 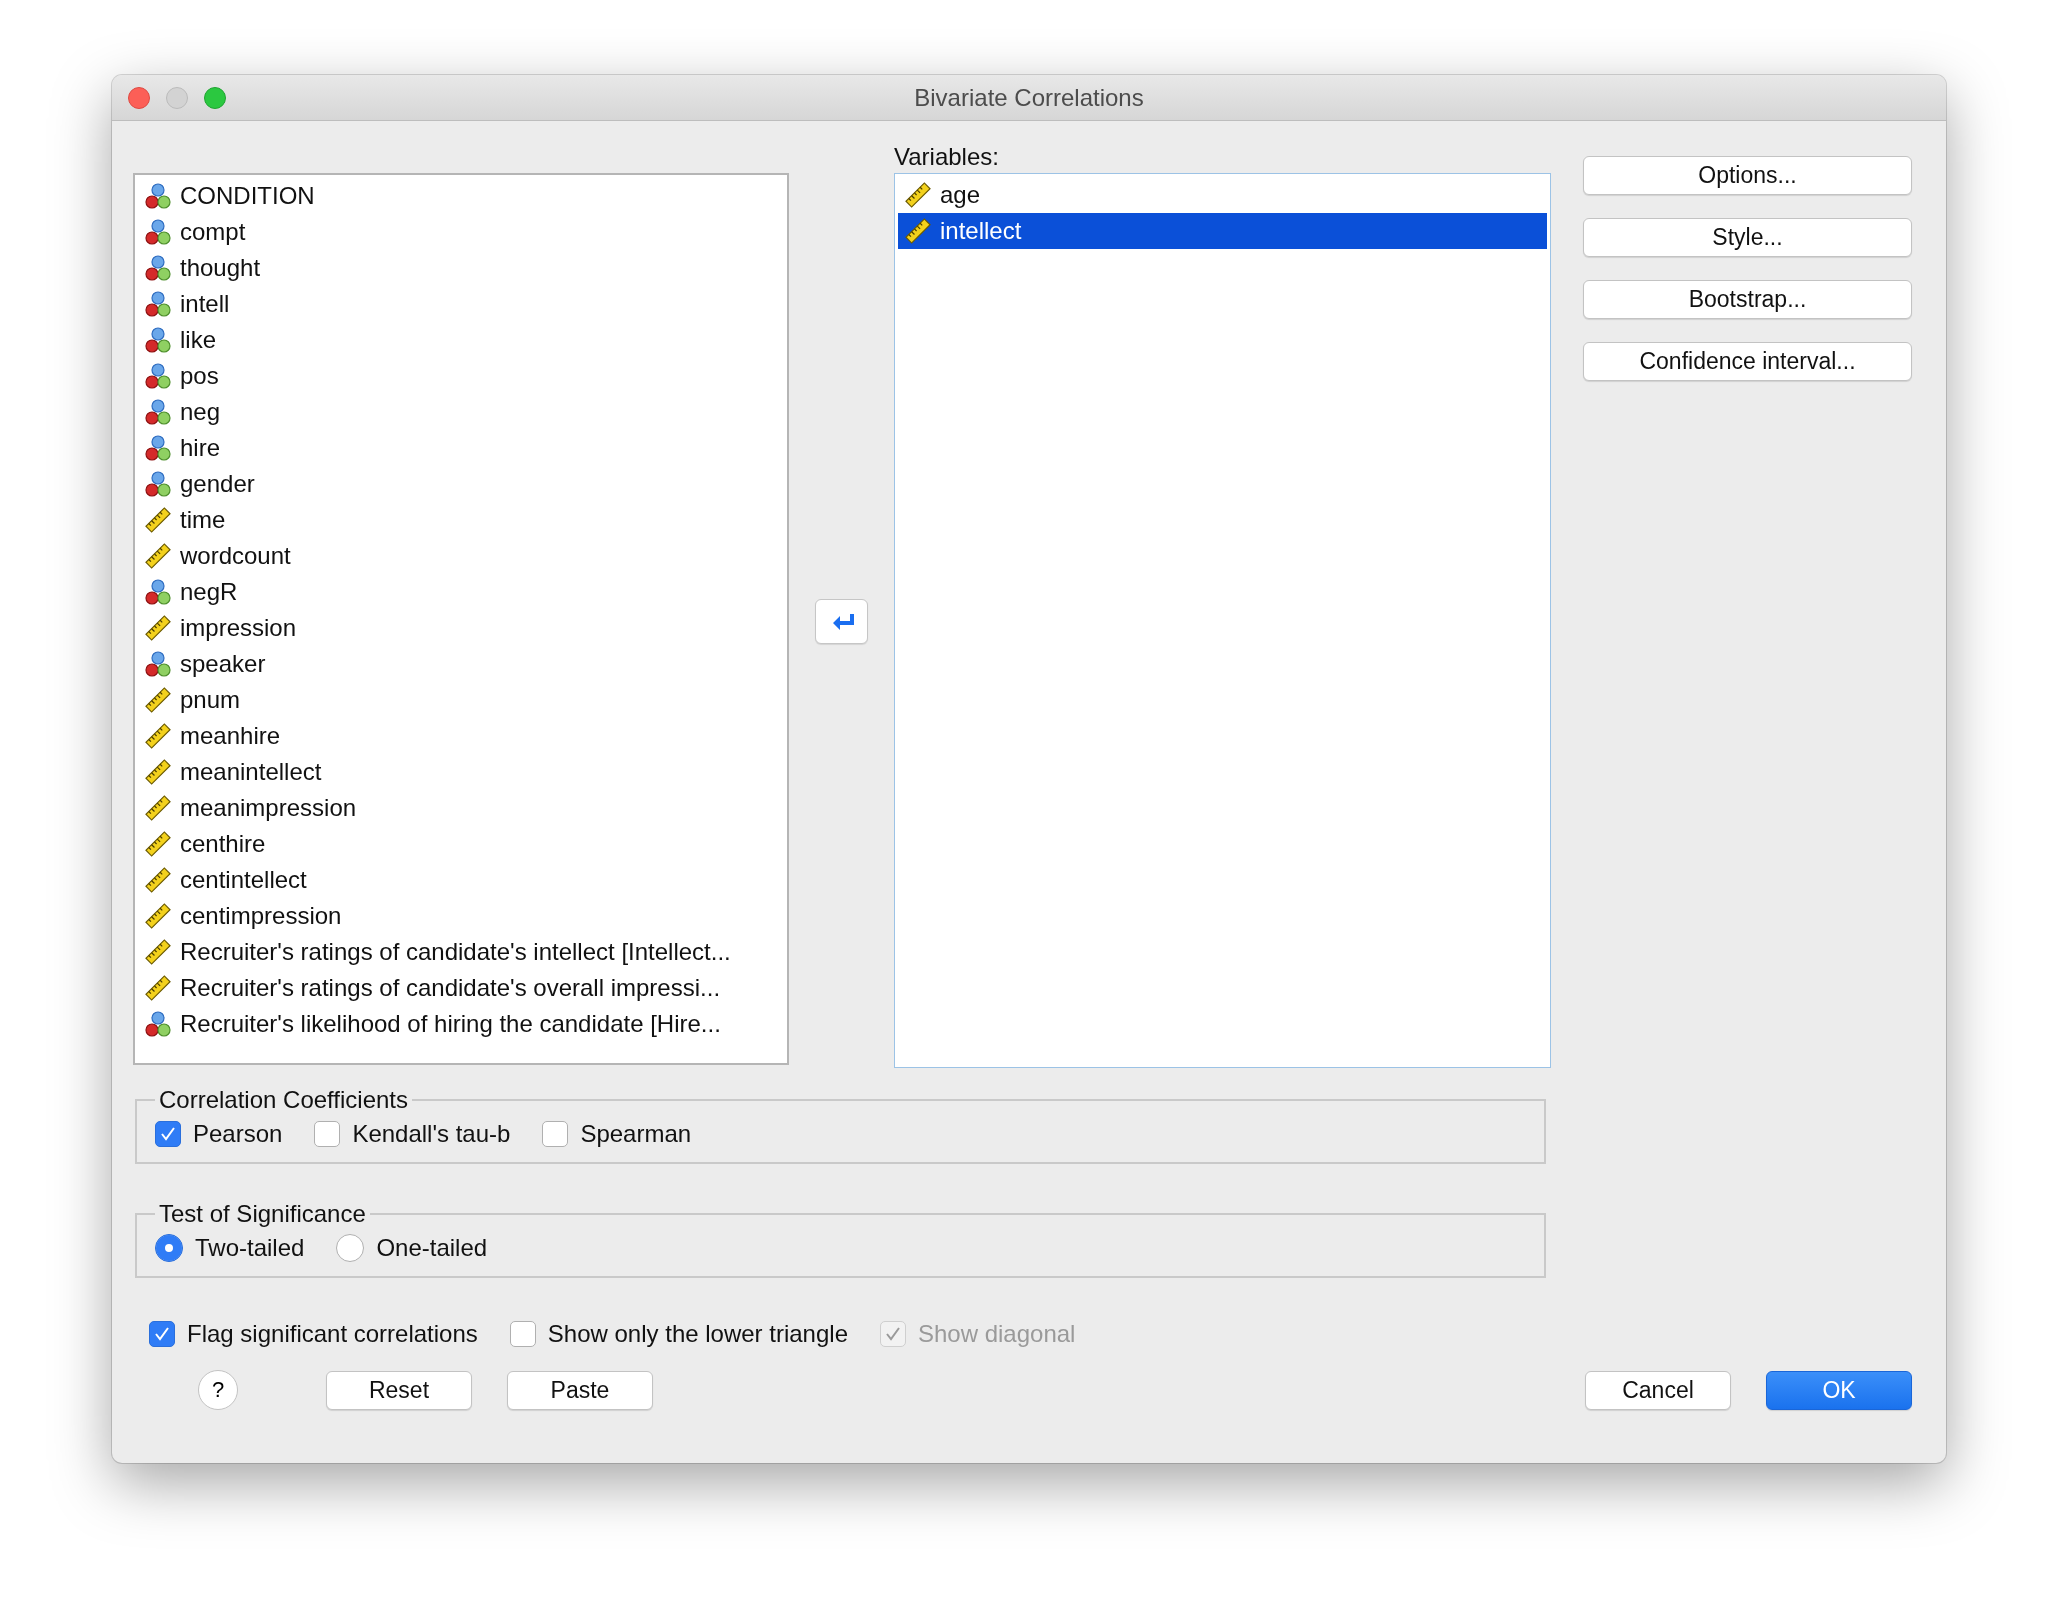 What do you see at coordinates (243, 880) in the screenshot?
I see `variable-name: centintellect` at bounding box center [243, 880].